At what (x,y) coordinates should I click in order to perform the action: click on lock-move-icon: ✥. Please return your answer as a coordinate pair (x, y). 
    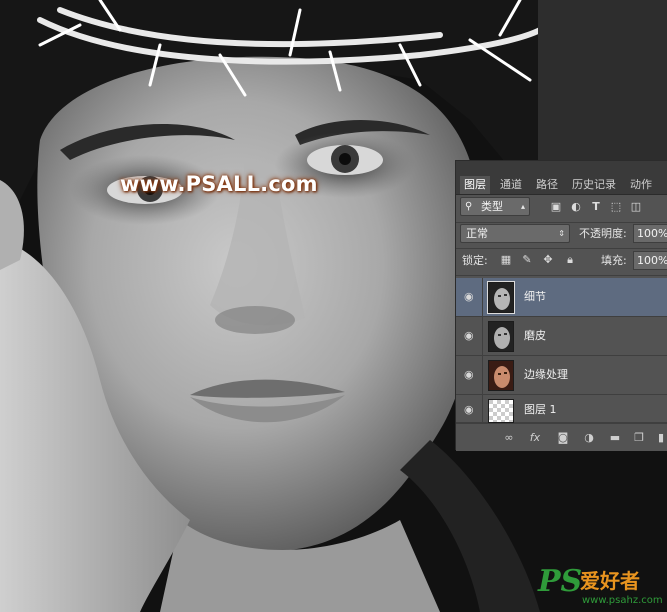
    Looking at the image, I should click on (548, 260).